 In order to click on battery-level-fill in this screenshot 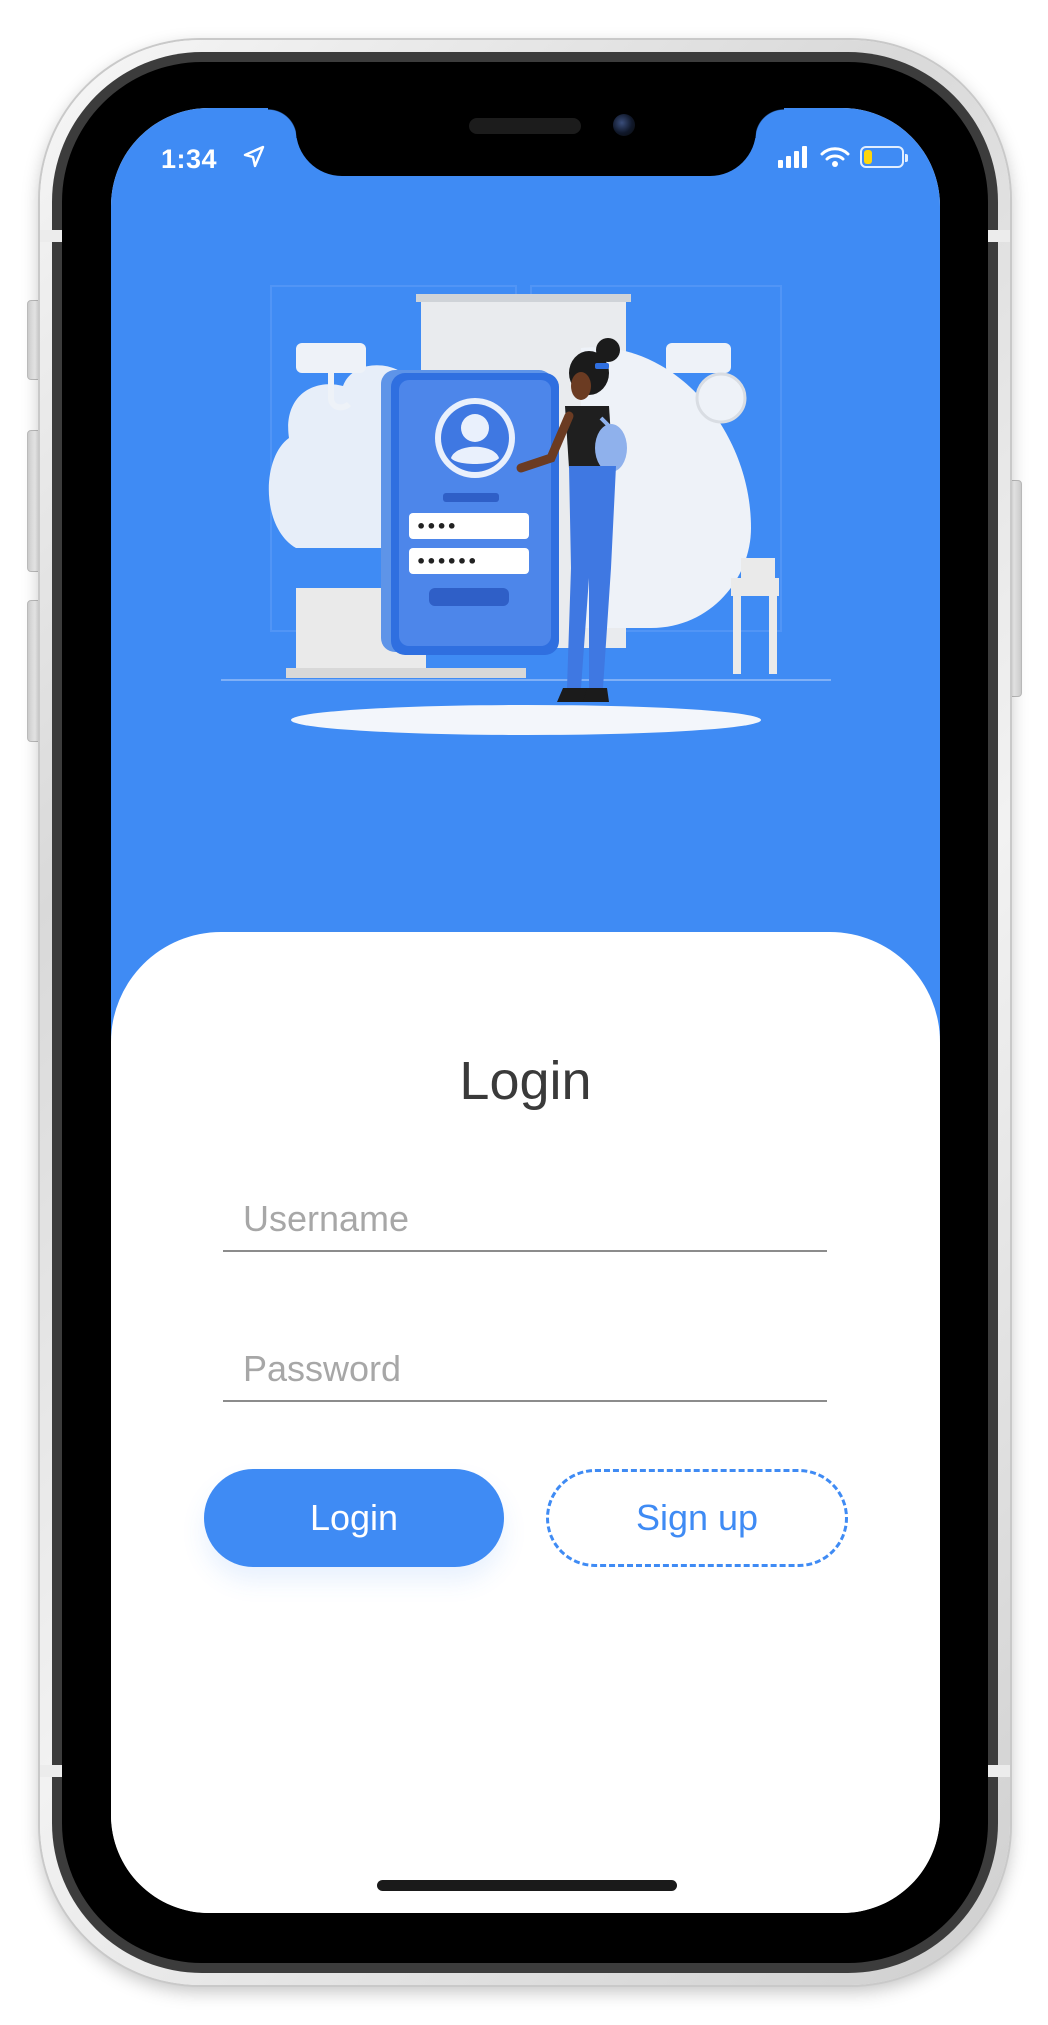, I will do `click(868, 157)`.